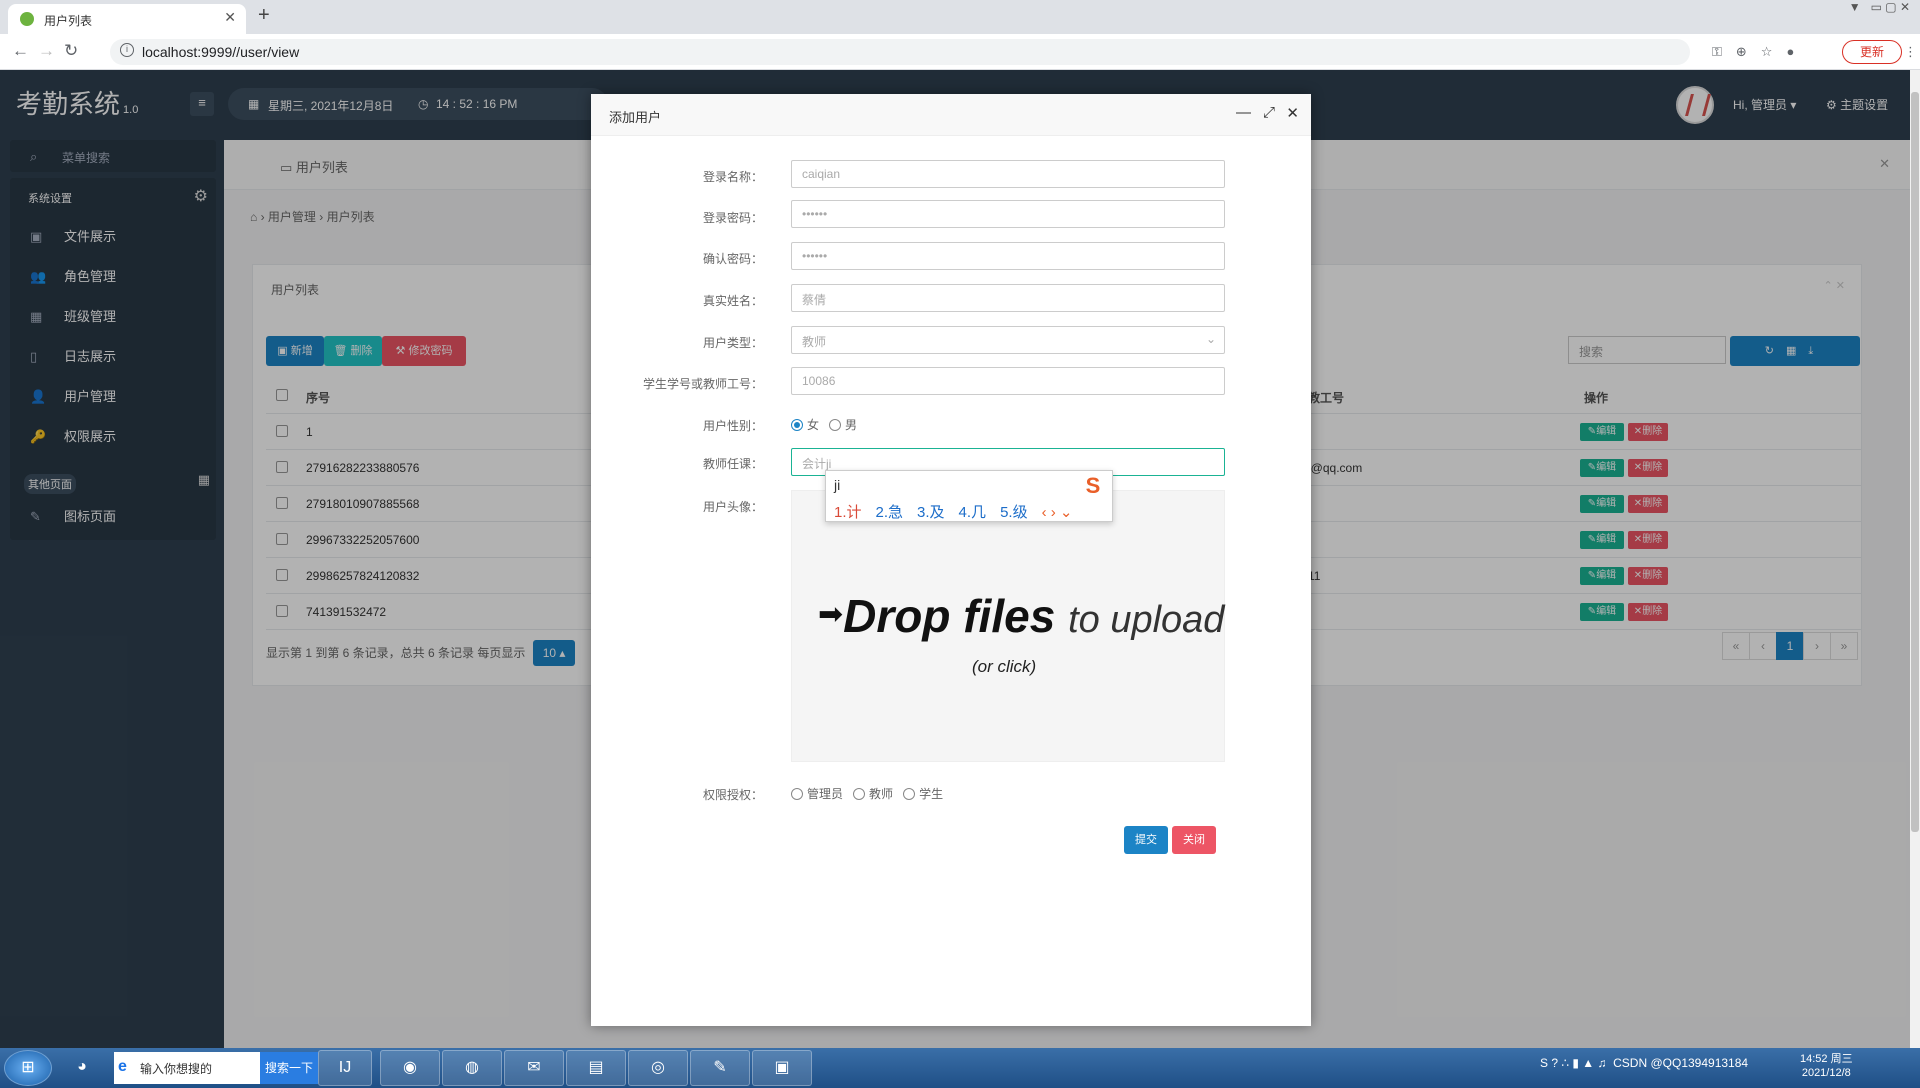  What do you see at coordinates (732, 301) in the screenshot?
I see `realname-label: 真实姓名：` at bounding box center [732, 301].